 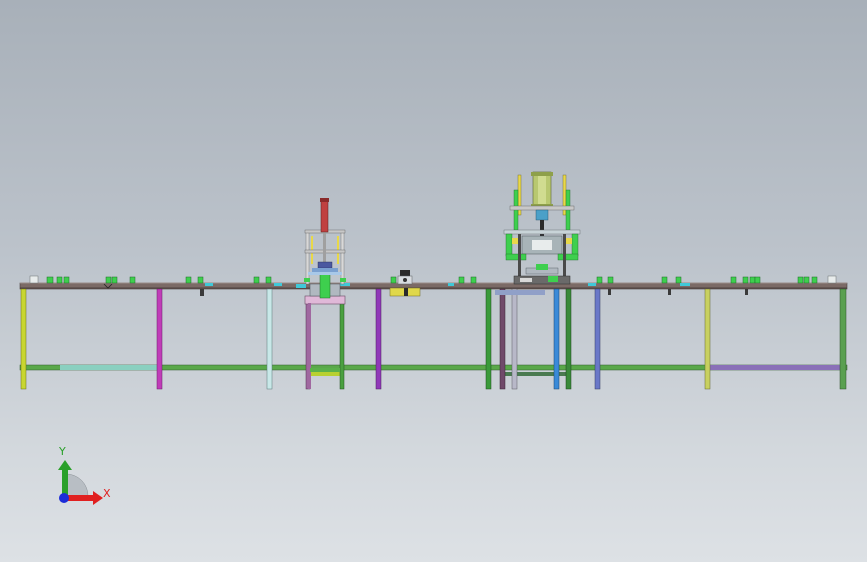 What do you see at coordinates (76, 486) in the screenshot?
I see `triad-arc-icon` at bounding box center [76, 486].